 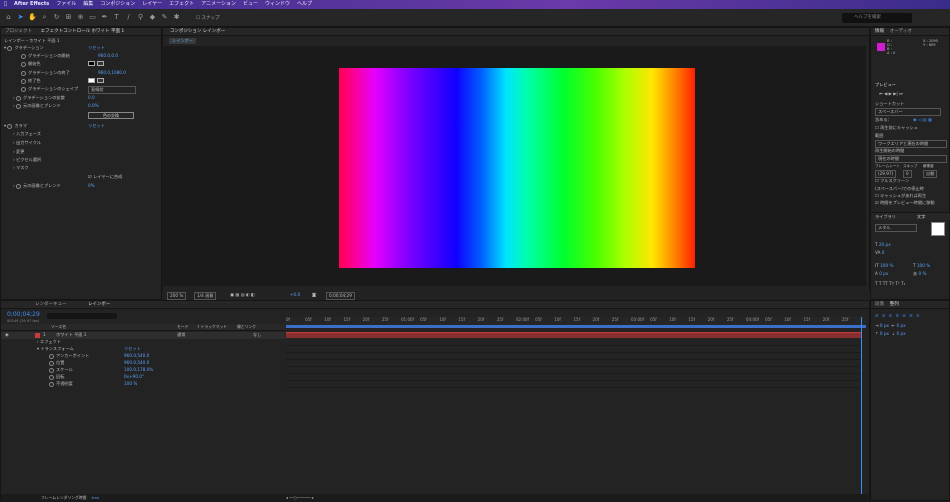 What do you see at coordinates (340, 296) in the screenshot?
I see `comp-timecode: 0;00;04;29` at bounding box center [340, 296].